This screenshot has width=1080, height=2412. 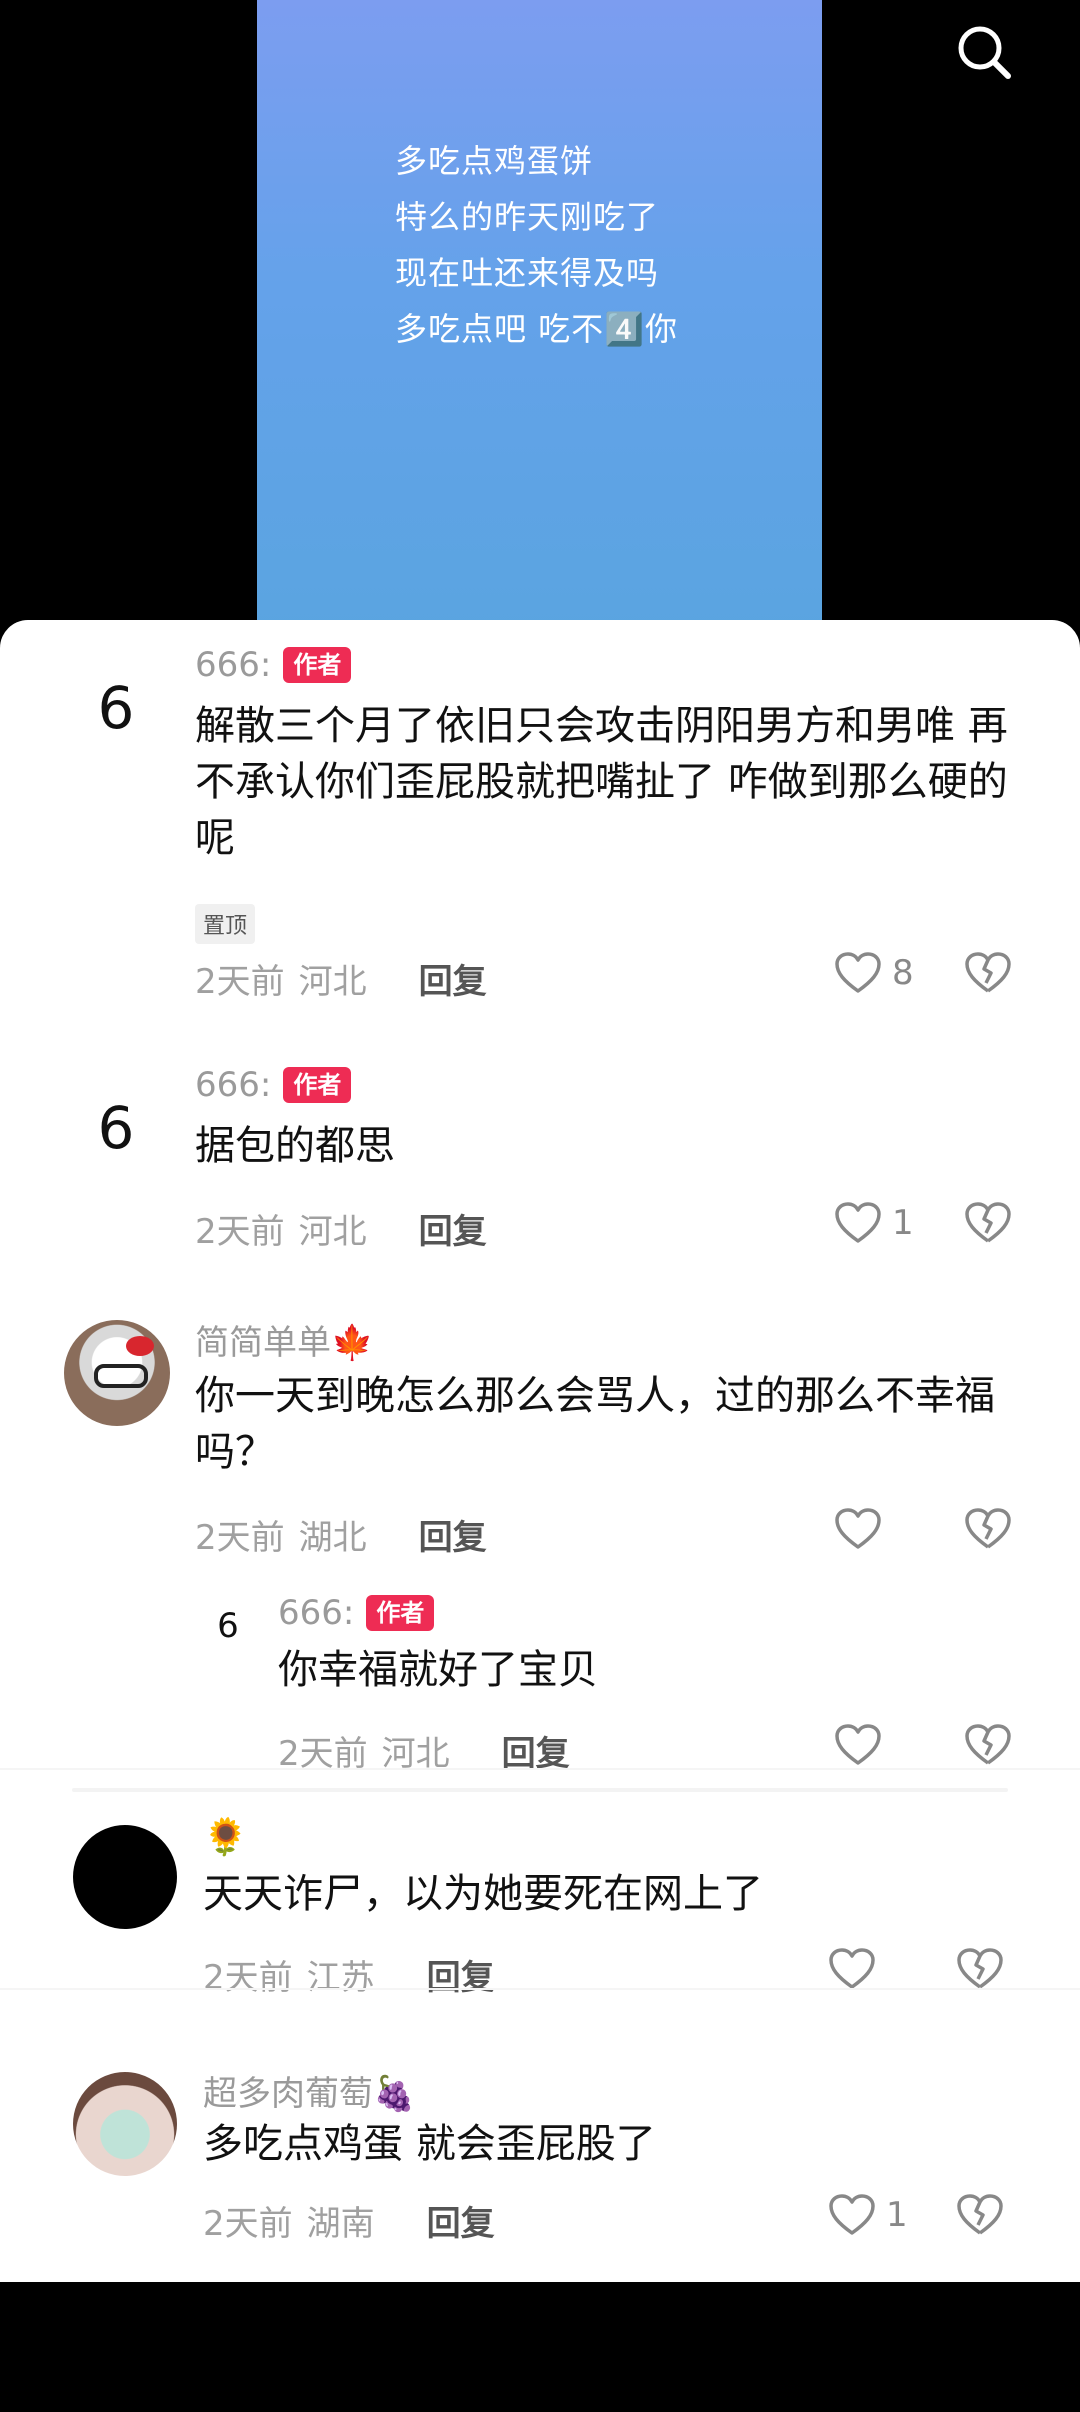 I want to click on comment-header: 超多肉葡萄🍇, so click(x=309, y=2090).